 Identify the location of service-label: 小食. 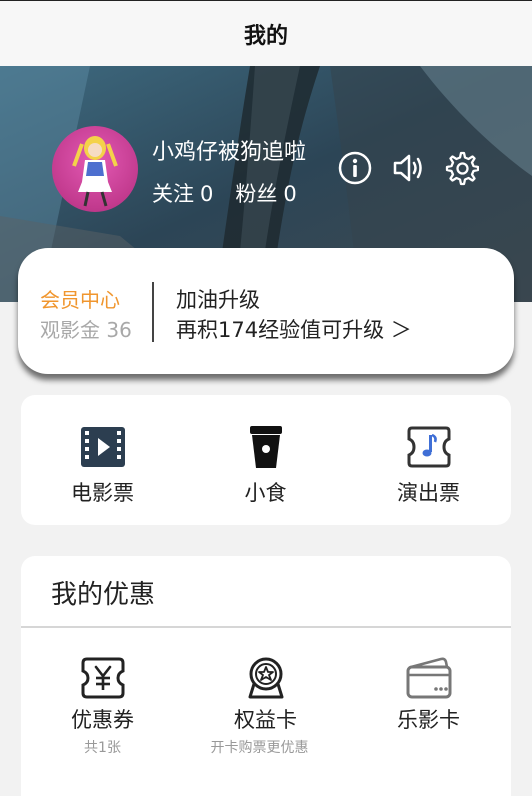
(265, 493).